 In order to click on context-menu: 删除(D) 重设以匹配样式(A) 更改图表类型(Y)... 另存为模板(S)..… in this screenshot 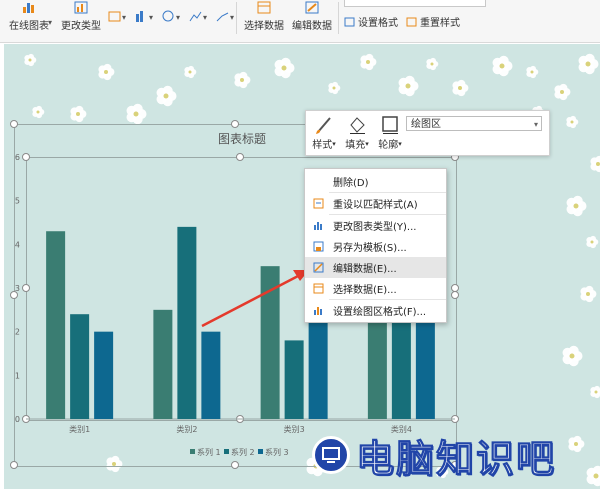, I will do `click(375, 245)`.